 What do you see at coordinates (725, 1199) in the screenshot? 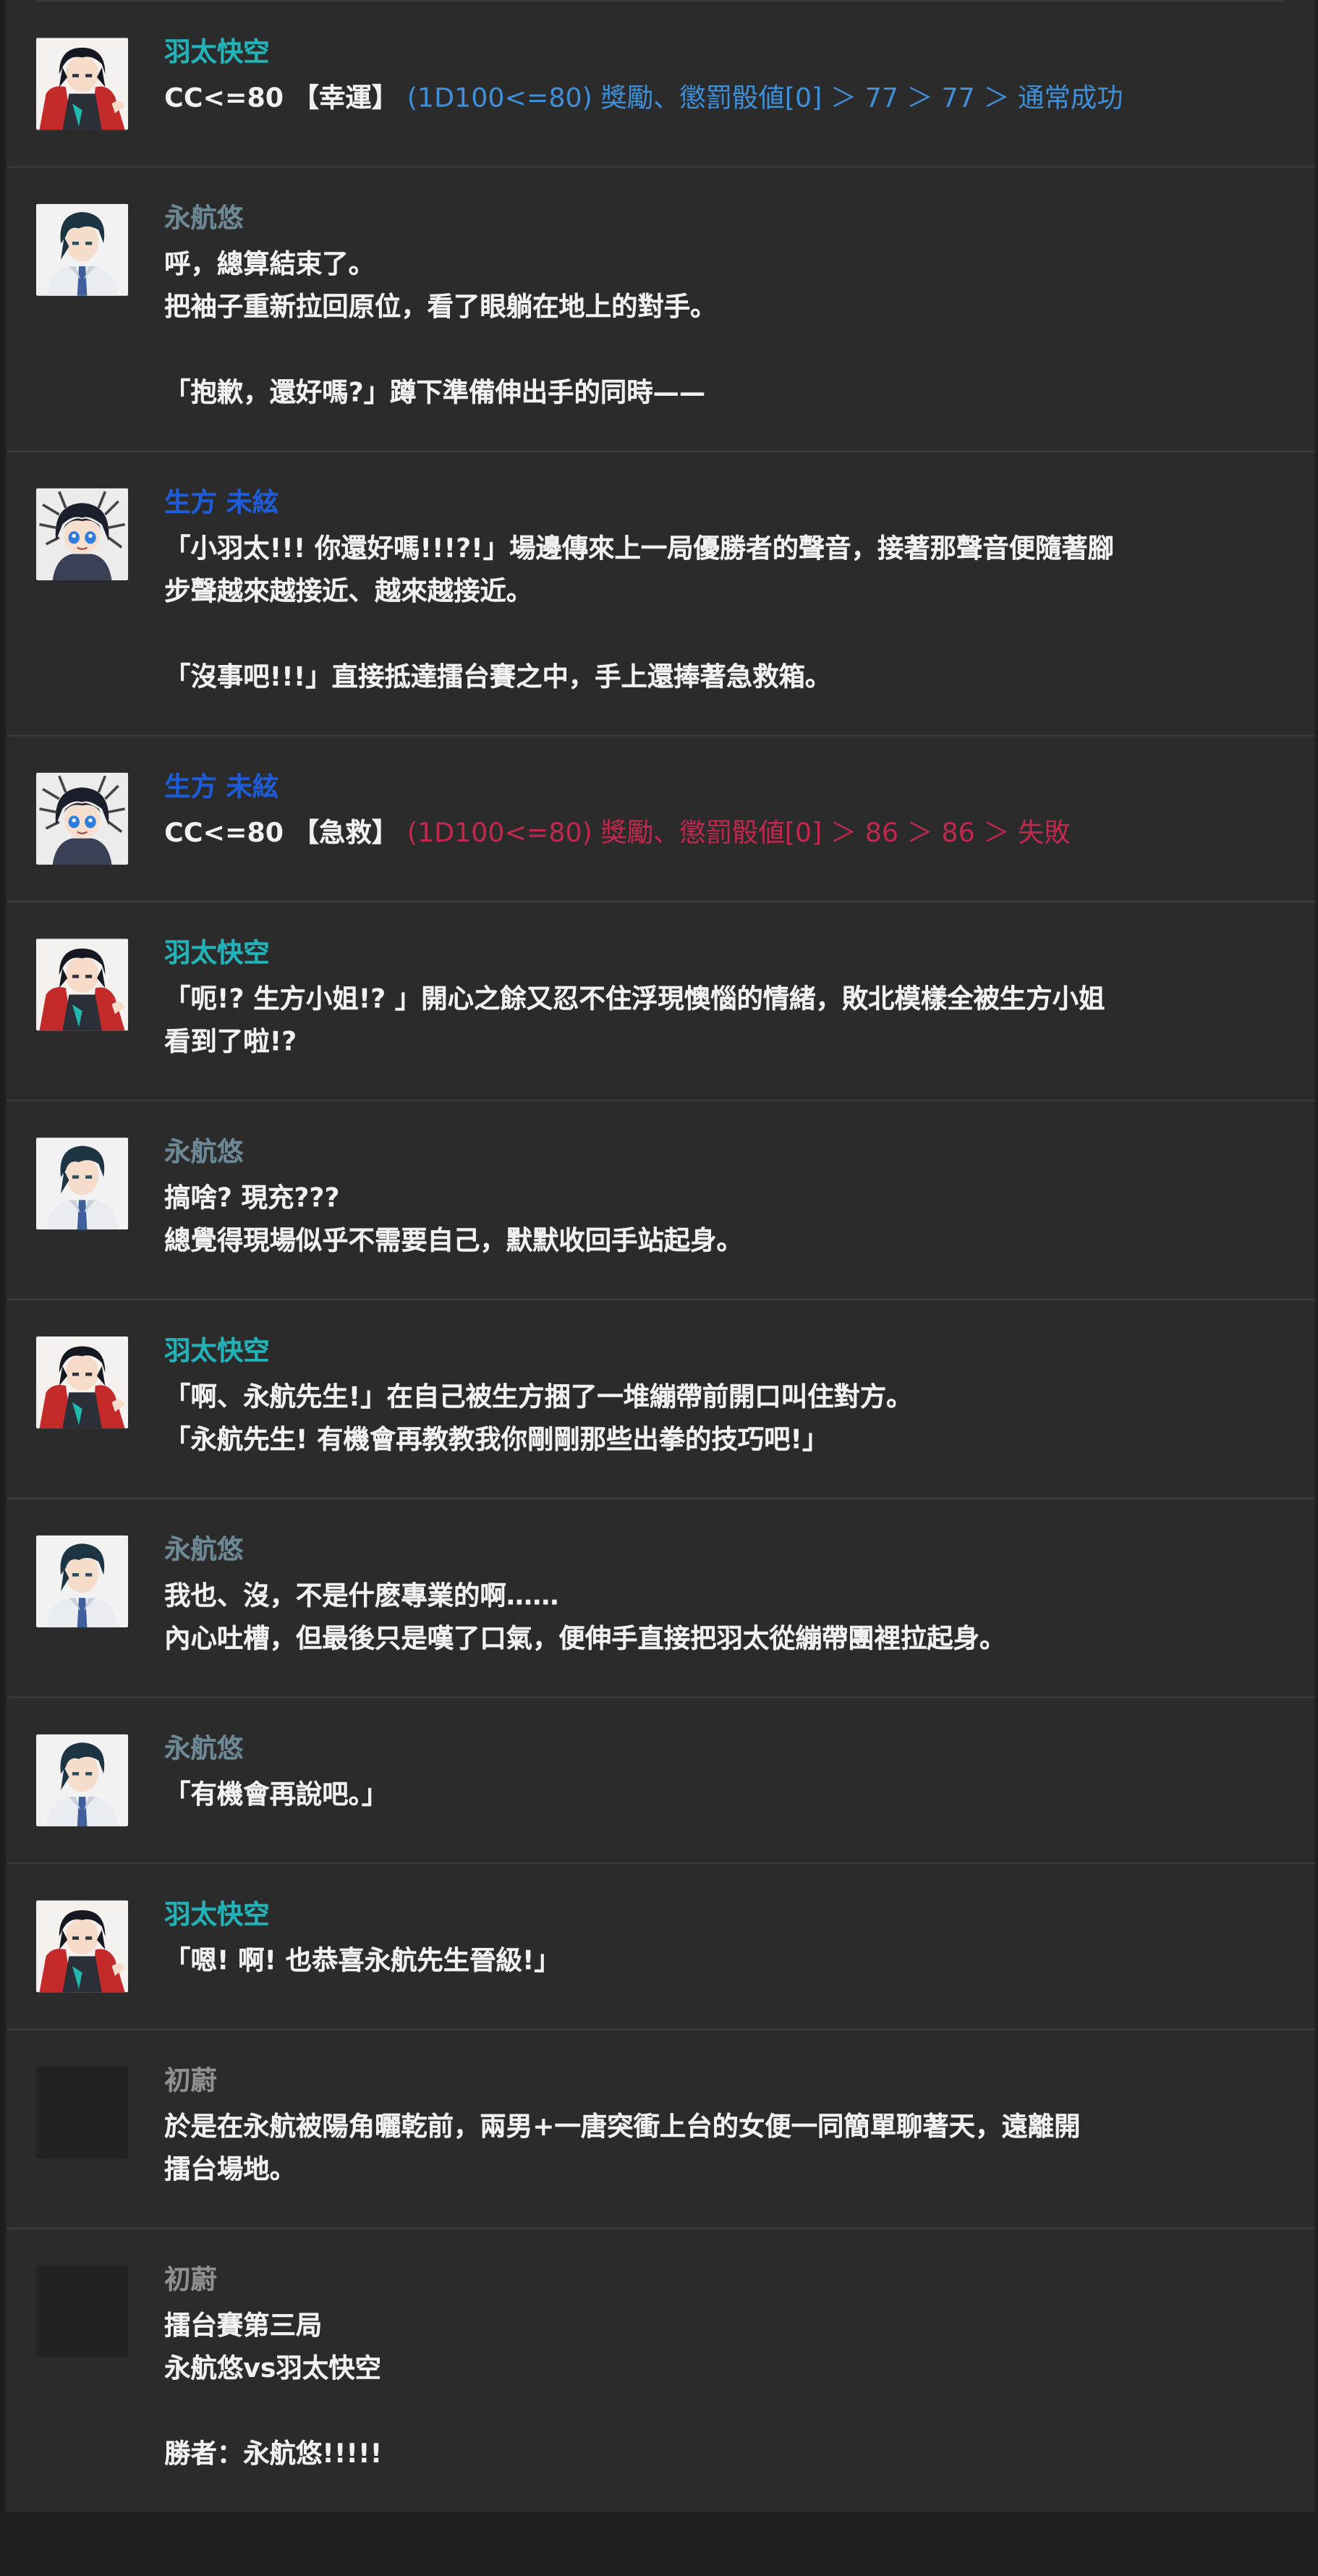
I see `message-content: 永航悠 搞啥? 現充??? 總覺得現場似乎不需要自己，默默收回手站起身。` at bounding box center [725, 1199].